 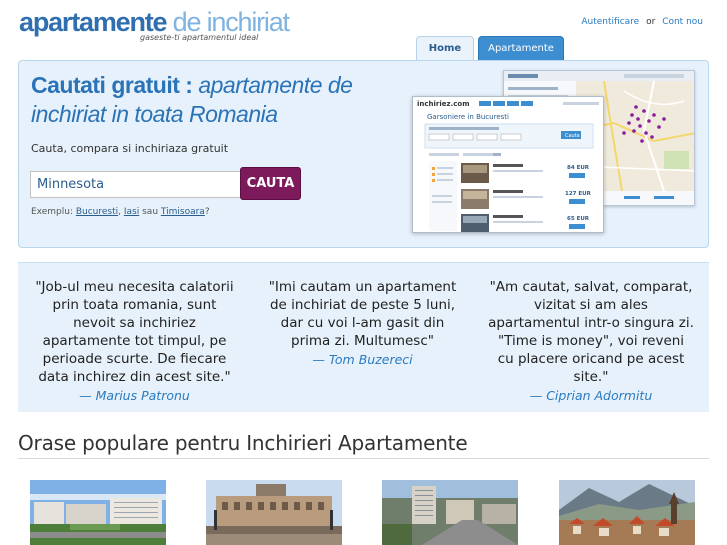 What do you see at coordinates (131, 212) in the screenshot?
I see `example-link-iasi: Iasi` at bounding box center [131, 212].